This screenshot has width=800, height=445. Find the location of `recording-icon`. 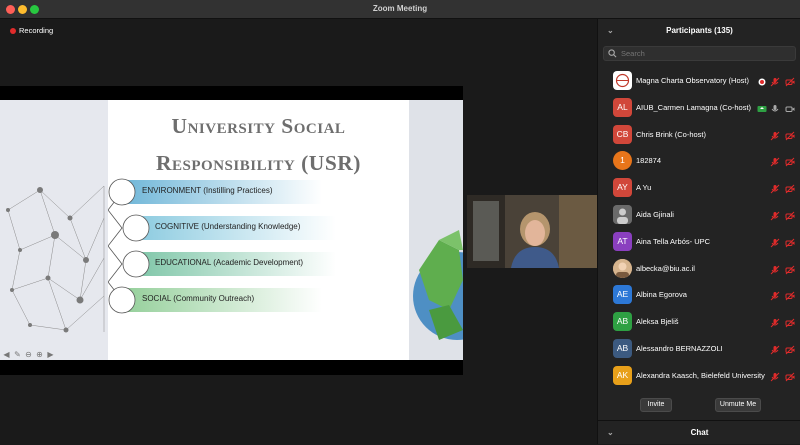

recording-icon is located at coordinates (762, 82).